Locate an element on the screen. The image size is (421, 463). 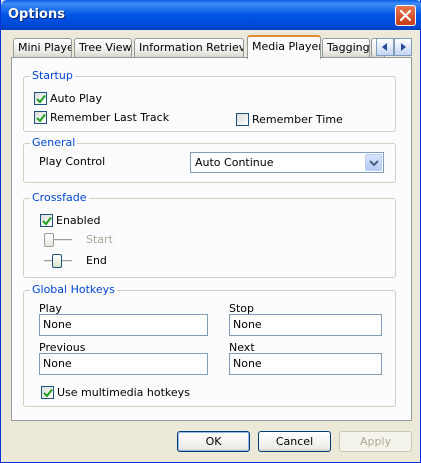
remember-last-track-checkbox is located at coordinates (40, 117).